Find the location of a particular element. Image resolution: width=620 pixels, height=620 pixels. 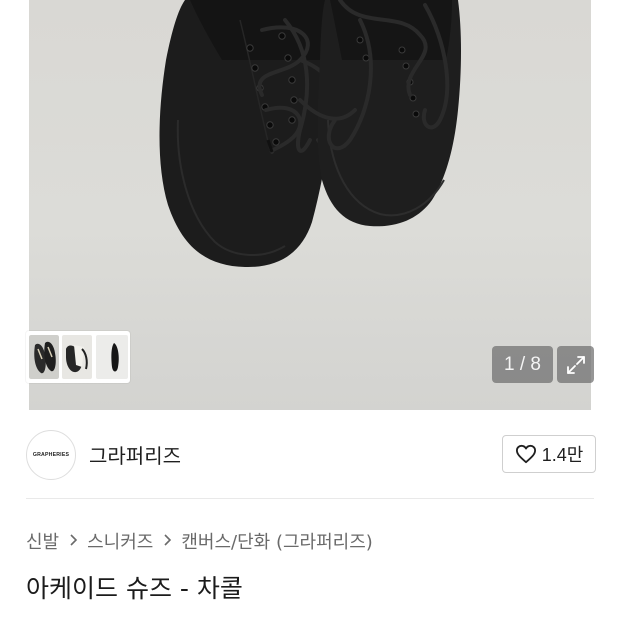

divider is located at coordinates (310, 498).